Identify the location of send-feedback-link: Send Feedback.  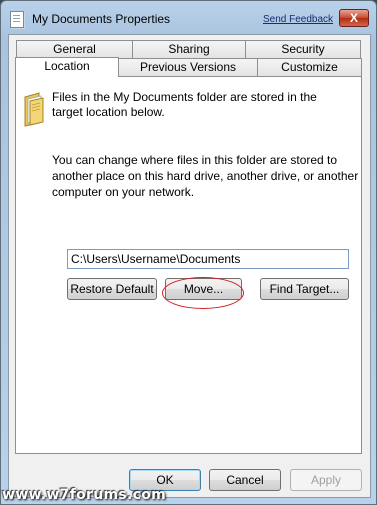
(298, 19).